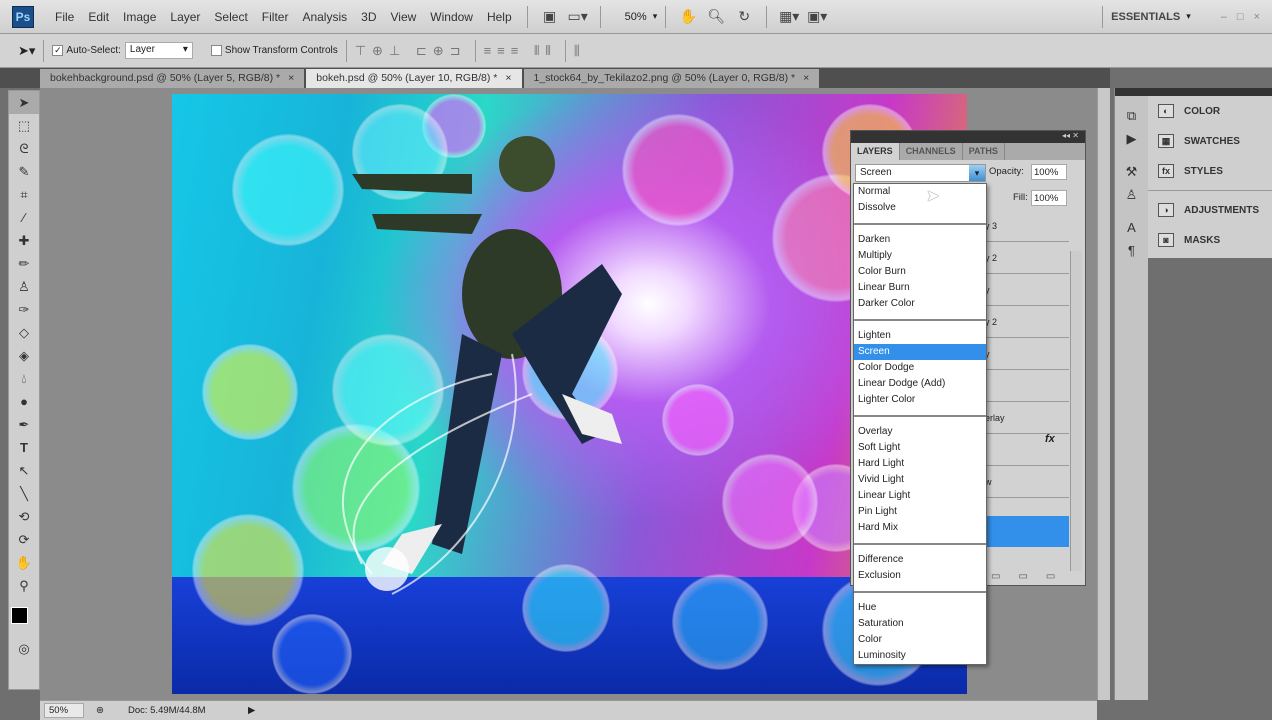 The width and height of the screenshot is (1272, 720). Describe the element at coordinates (1210, 111) in the screenshot. I see `dock-color: ◐ COLOR` at that location.